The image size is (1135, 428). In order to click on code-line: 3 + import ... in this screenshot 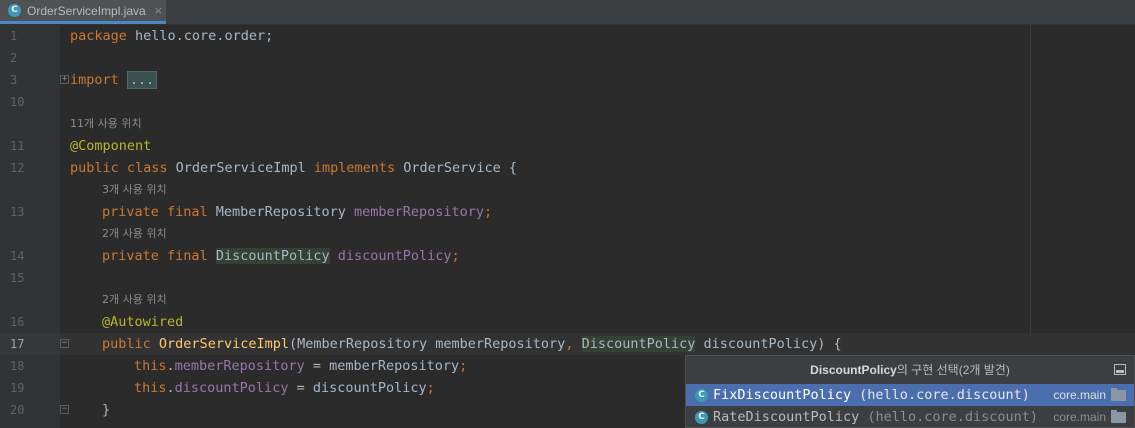, I will do `click(567, 80)`.